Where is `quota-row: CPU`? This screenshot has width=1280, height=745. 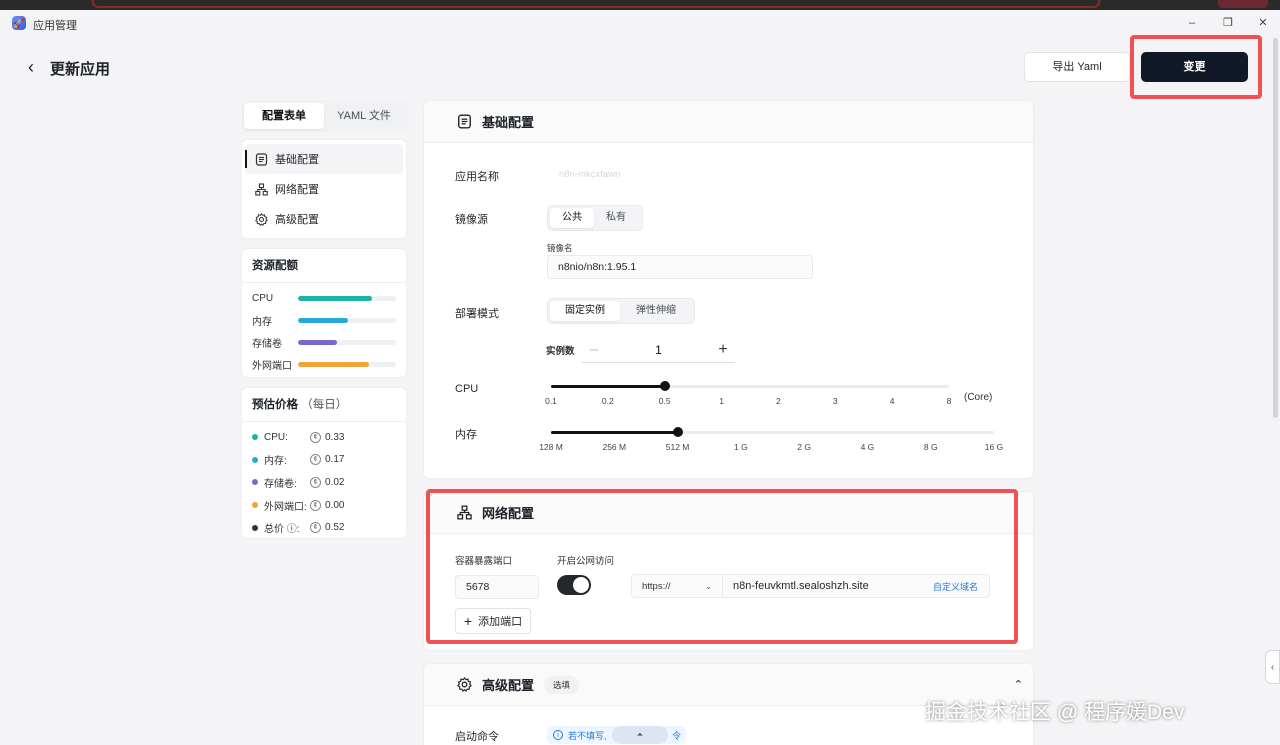
quota-row: CPU is located at coordinates (324, 298).